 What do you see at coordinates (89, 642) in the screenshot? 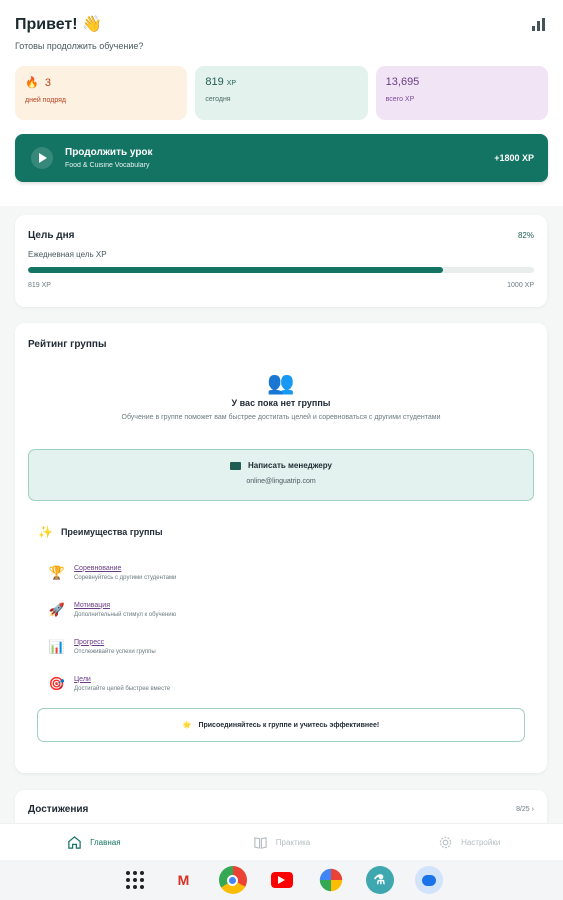
I see `advantage-name: Прогресс` at bounding box center [89, 642].